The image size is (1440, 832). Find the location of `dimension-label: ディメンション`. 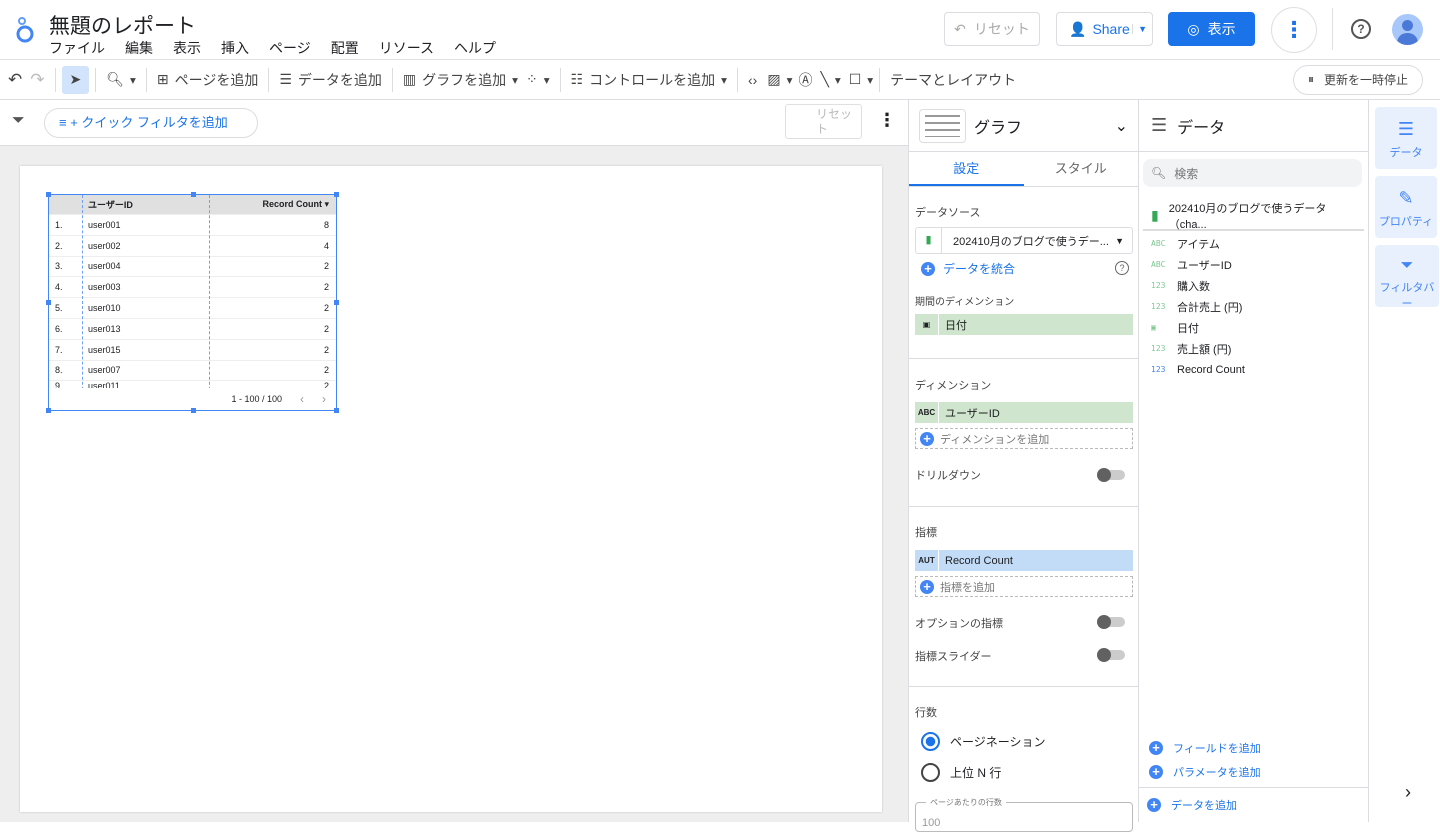

dimension-label: ディメンション is located at coordinates (953, 386).